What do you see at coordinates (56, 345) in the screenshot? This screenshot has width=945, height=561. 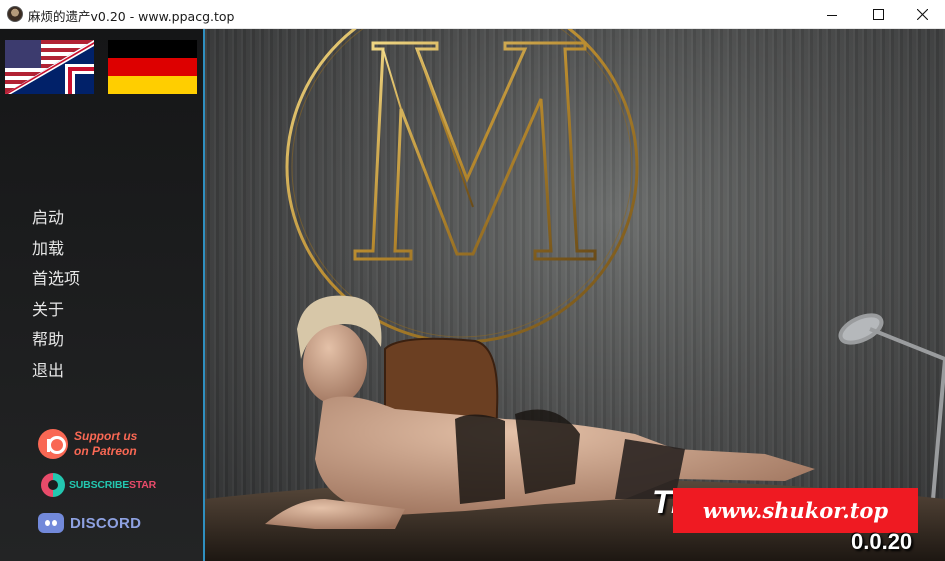 I see `menu-help: 帮助` at bounding box center [56, 345].